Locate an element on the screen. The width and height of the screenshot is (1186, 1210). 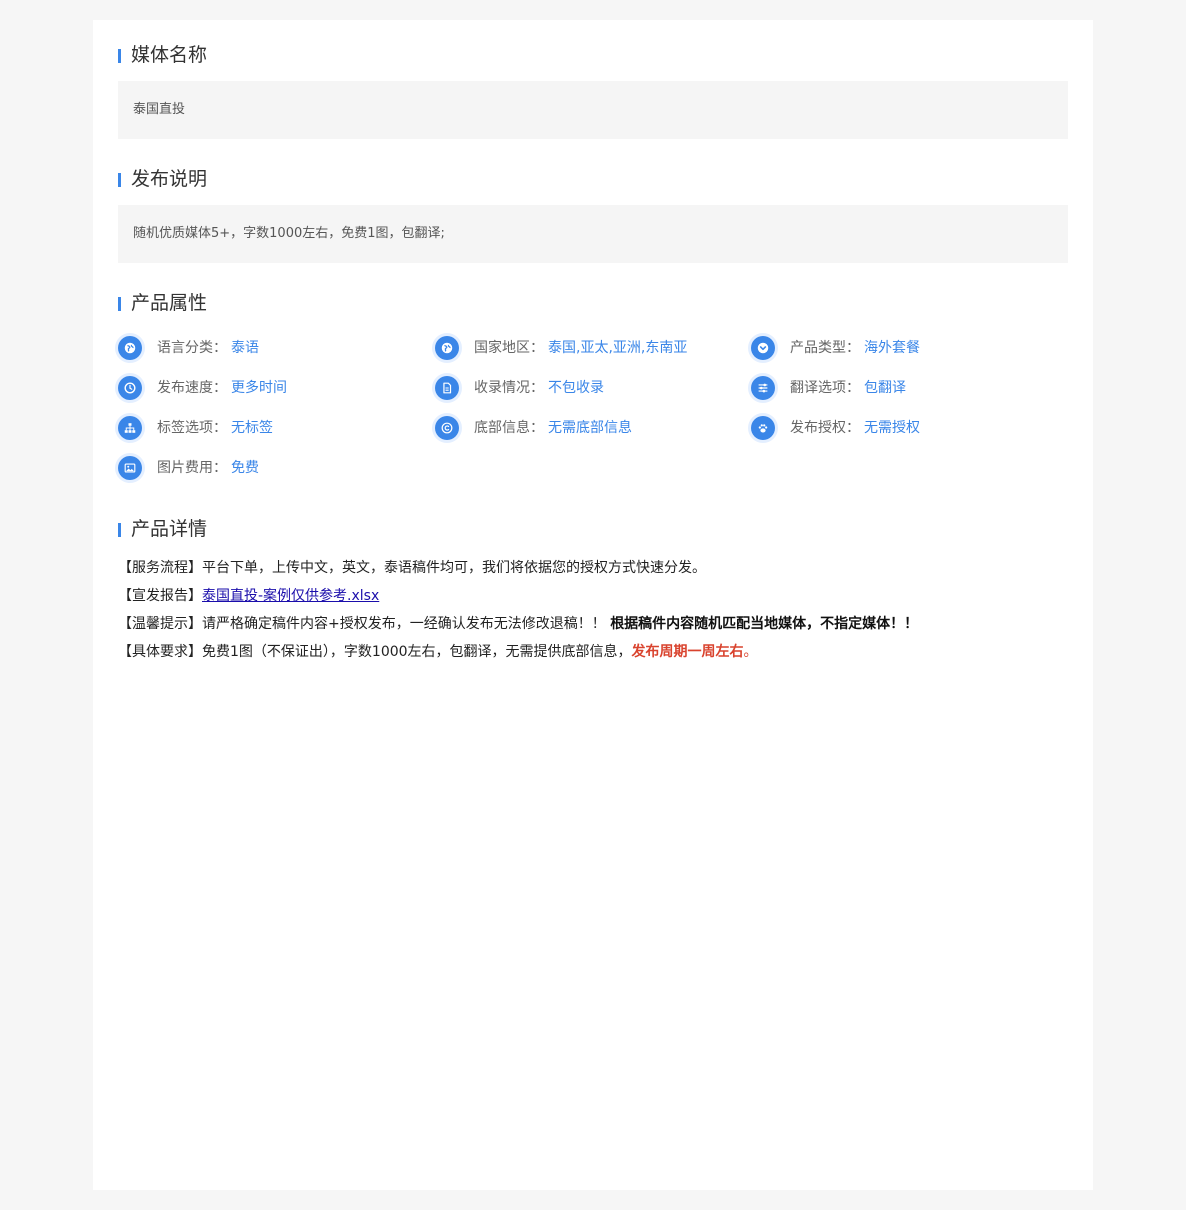
detail-requirements-suffix: 。 is located at coordinates (750, 652).